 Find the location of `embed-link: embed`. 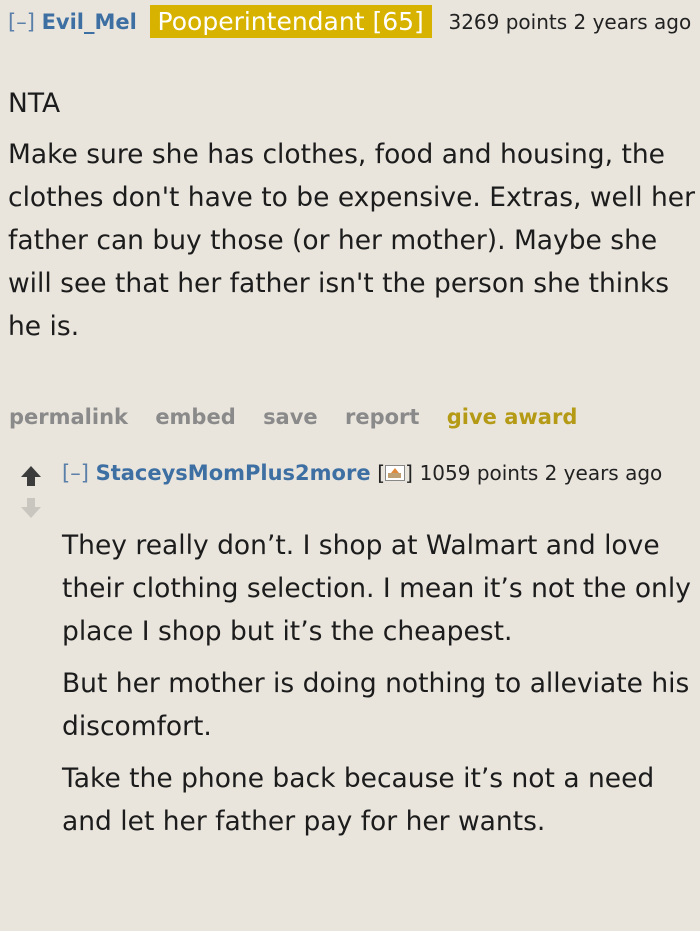

embed-link: embed is located at coordinates (195, 417).